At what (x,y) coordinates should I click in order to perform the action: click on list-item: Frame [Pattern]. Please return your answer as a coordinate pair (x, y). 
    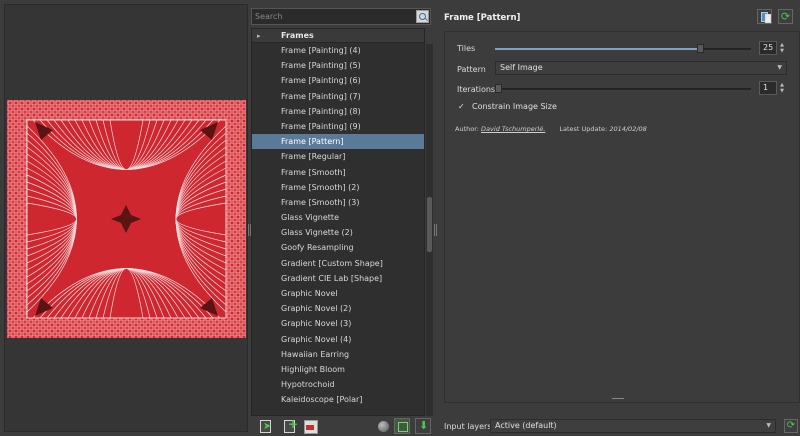
    Looking at the image, I should click on (338, 142).